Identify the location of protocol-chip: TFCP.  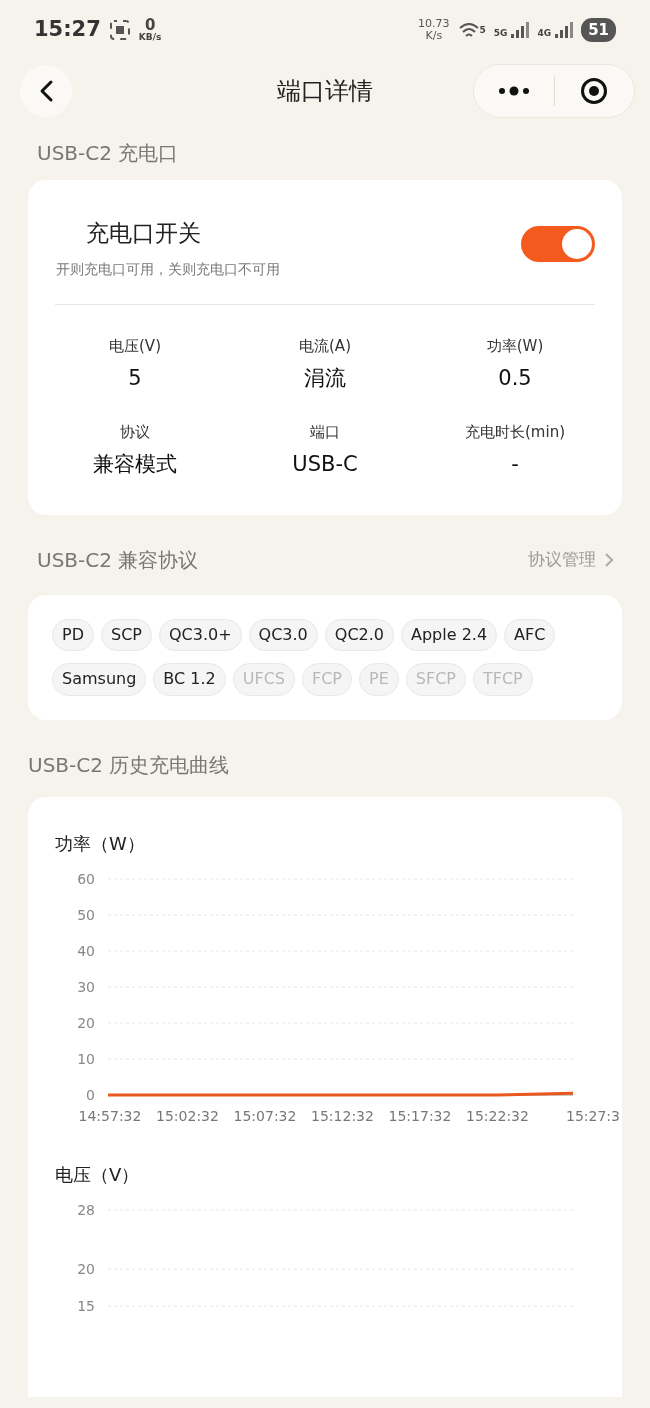
(502, 680).